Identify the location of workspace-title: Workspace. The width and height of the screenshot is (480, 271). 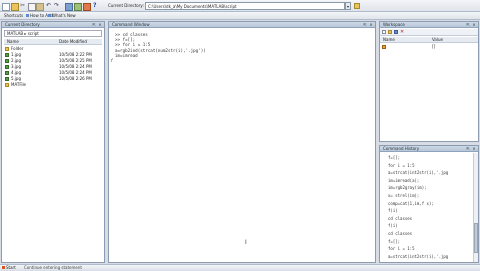
(394, 24).